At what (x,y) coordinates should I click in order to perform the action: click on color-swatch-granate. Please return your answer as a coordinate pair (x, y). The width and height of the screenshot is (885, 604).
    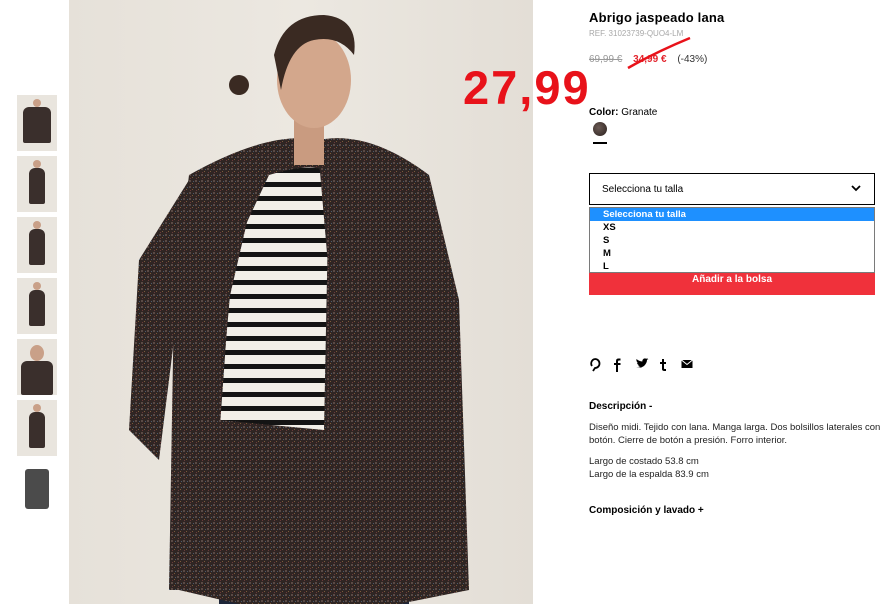
    Looking at the image, I should click on (600, 129).